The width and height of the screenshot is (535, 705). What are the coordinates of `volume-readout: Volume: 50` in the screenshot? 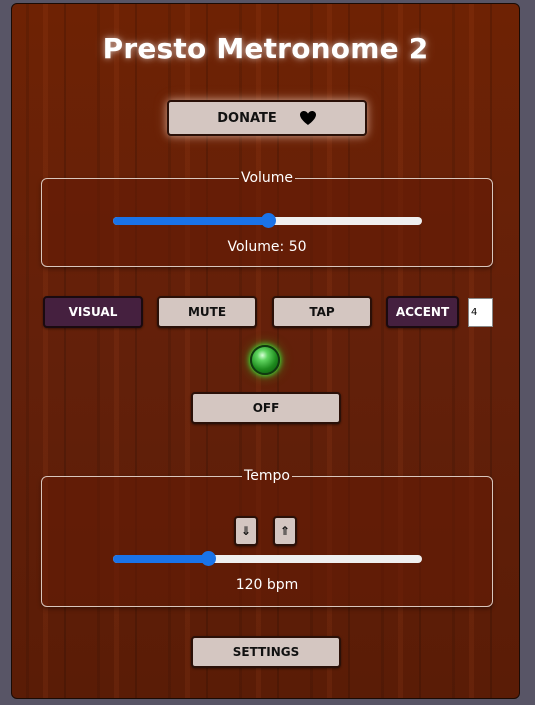 It's located at (267, 247).